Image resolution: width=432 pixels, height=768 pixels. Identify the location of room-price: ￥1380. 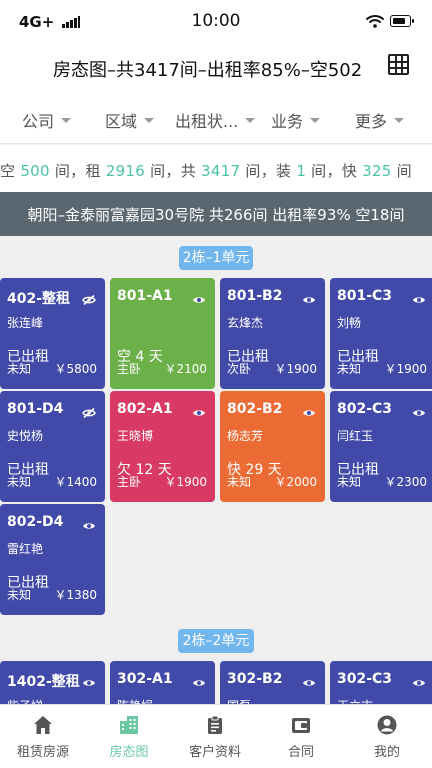
(75, 595).